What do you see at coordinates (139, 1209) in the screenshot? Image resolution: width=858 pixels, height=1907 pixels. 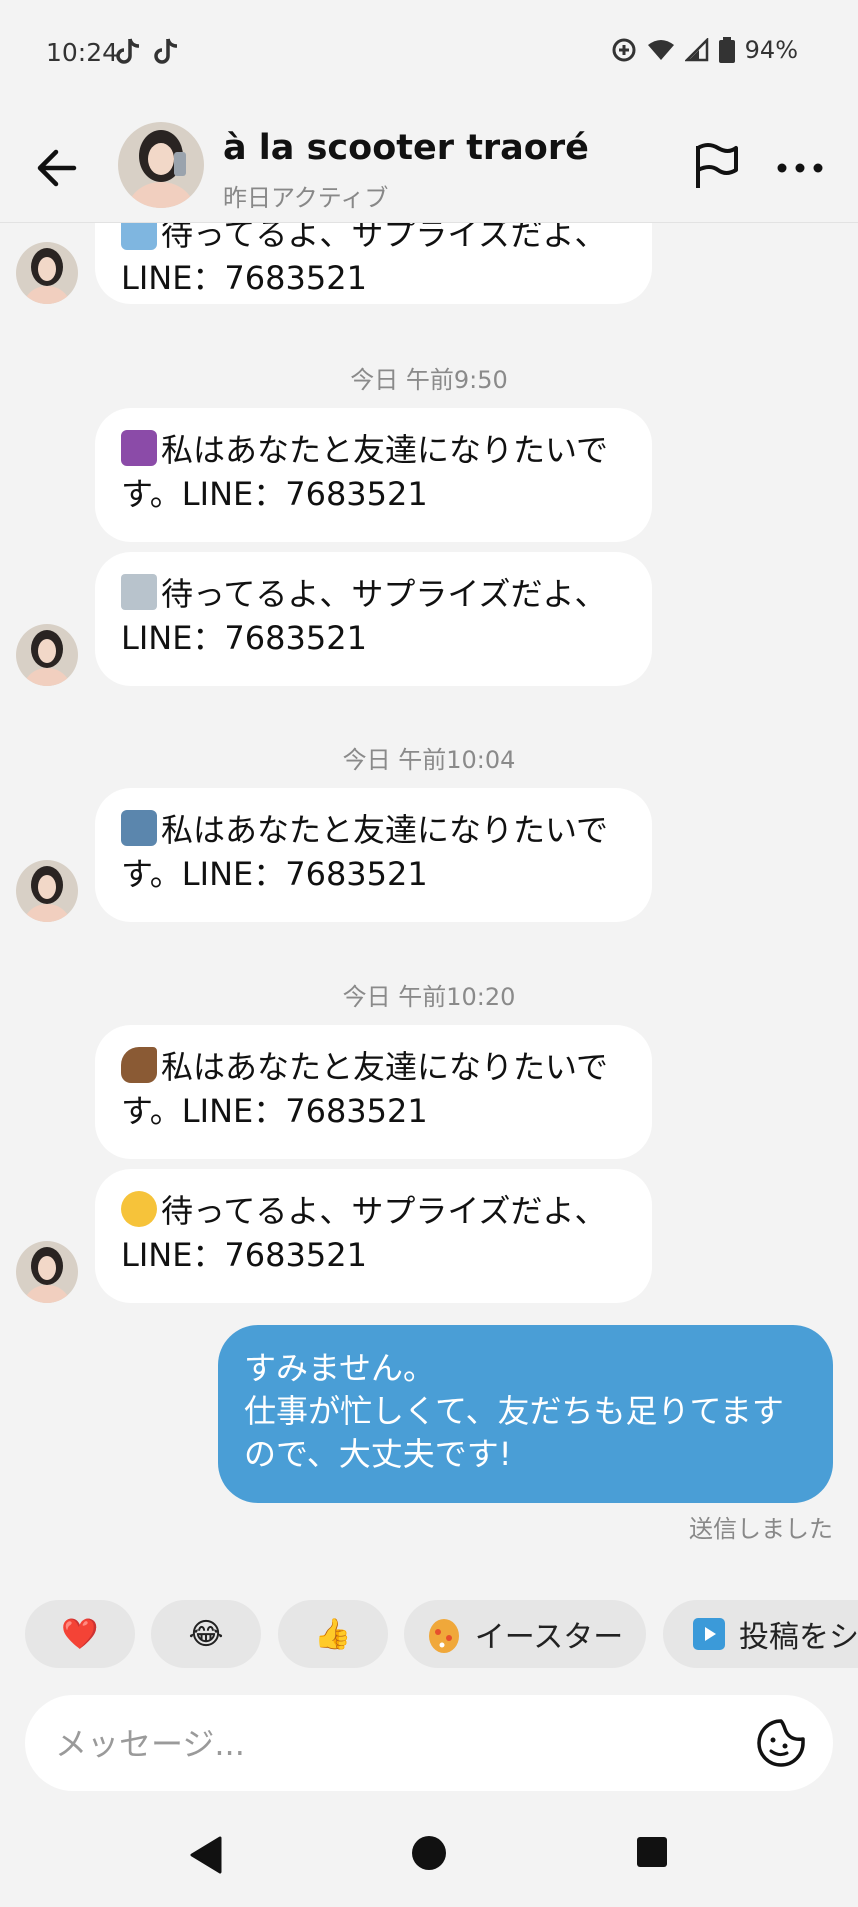 I see `drooling-face-emoji-icon` at bounding box center [139, 1209].